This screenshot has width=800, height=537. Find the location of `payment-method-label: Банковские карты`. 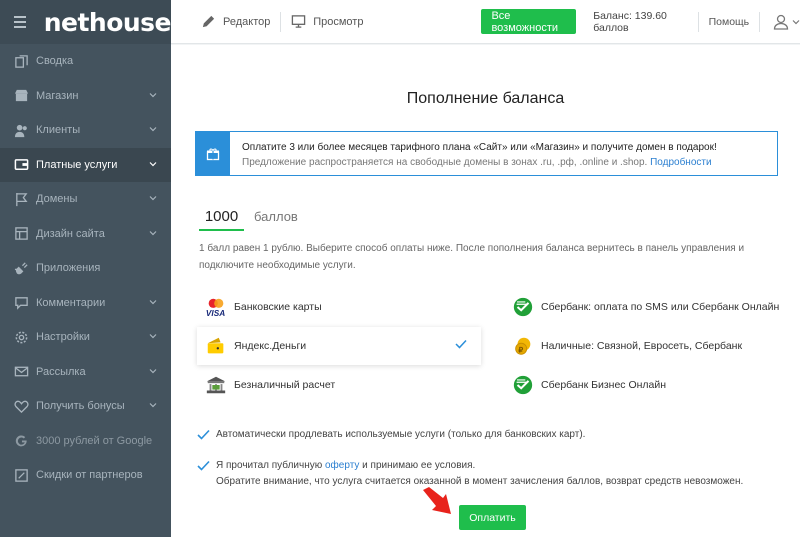

payment-method-label: Банковские карты is located at coordinates (278, 307).